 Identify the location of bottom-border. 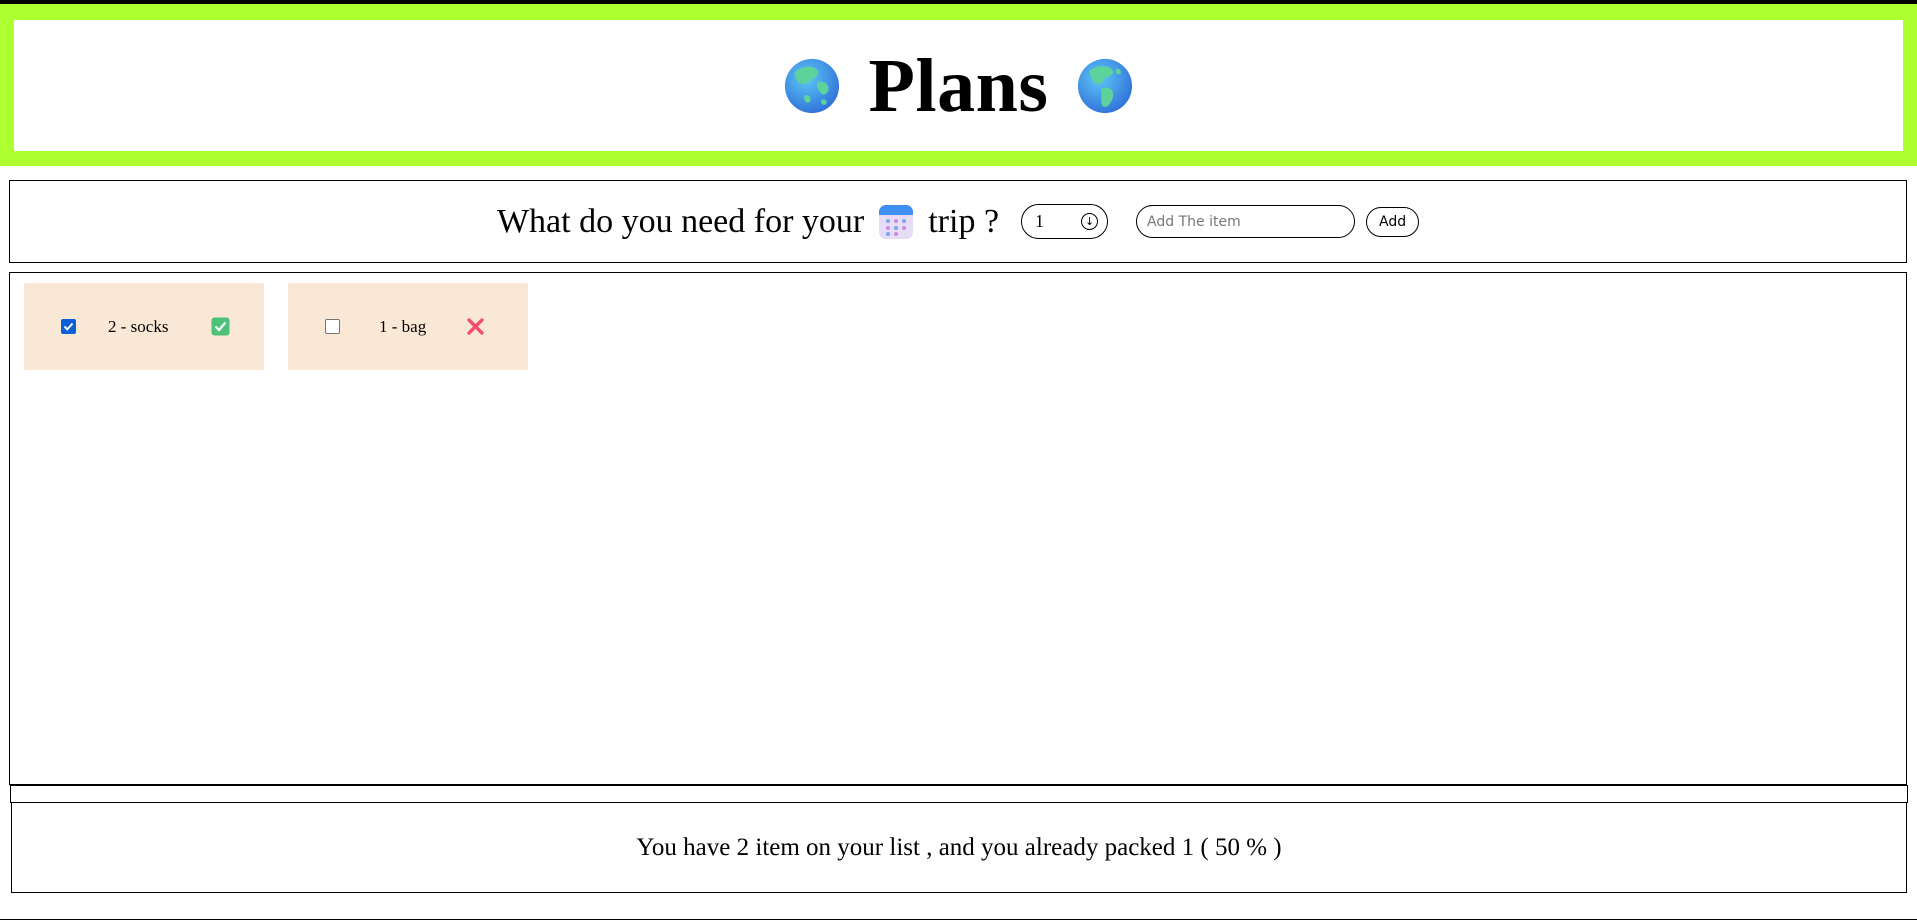
(958, 919).